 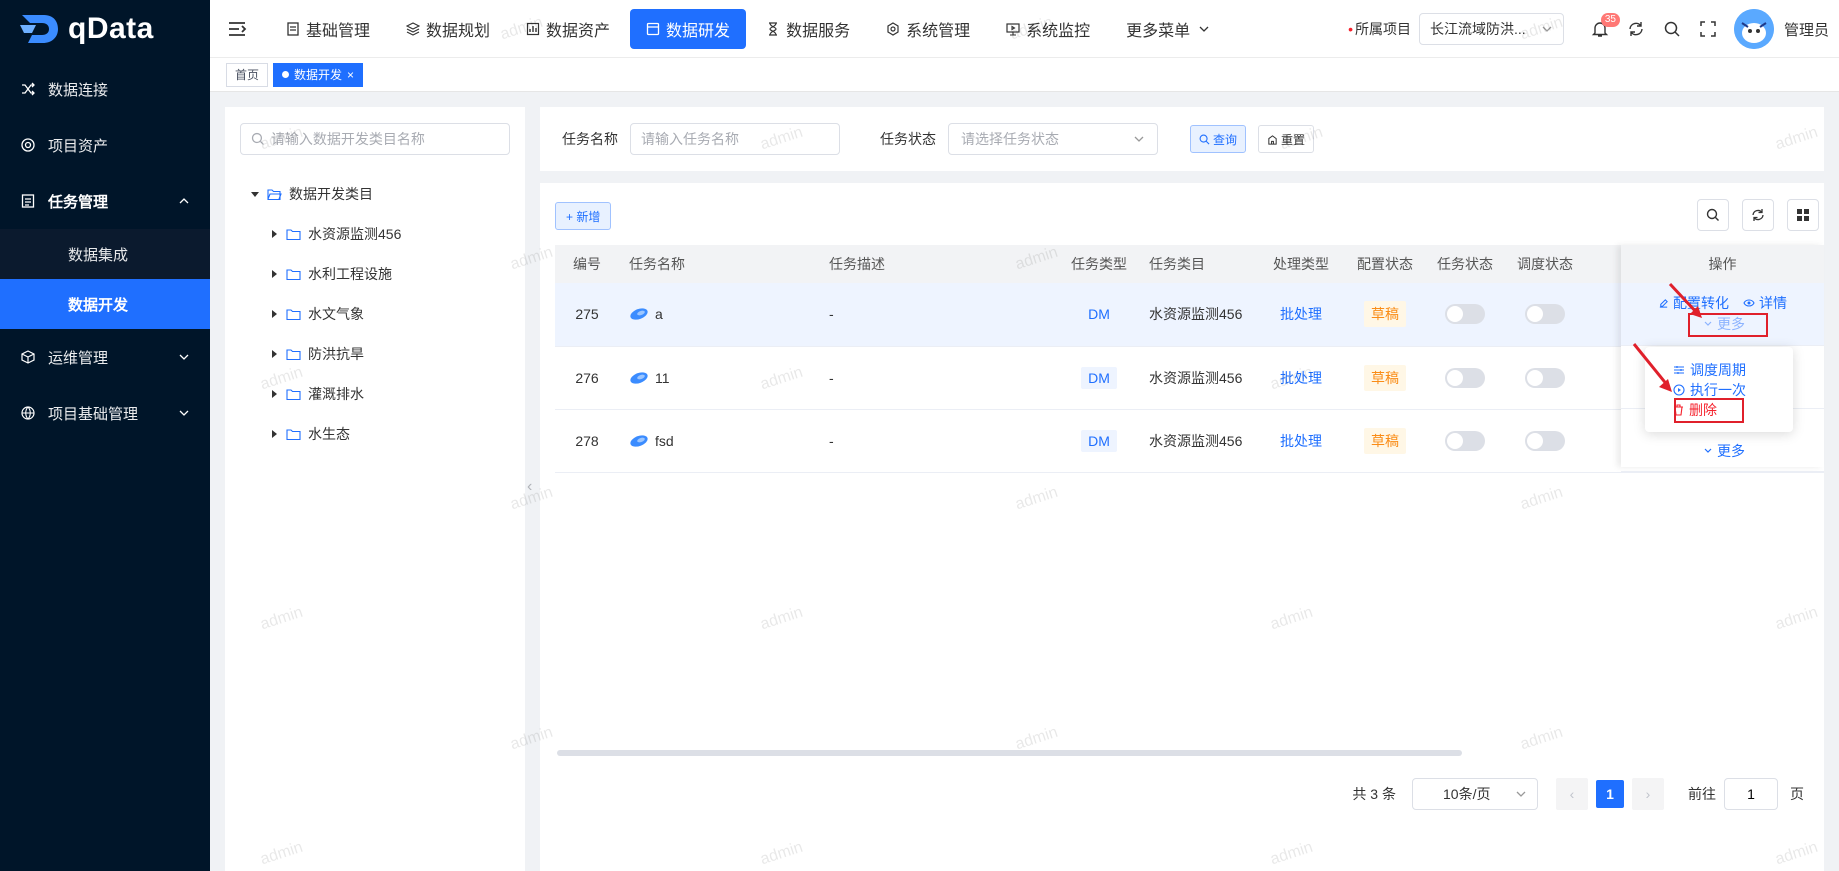 I want to click on page-number-current: 1, so click(x=1610, y=794).